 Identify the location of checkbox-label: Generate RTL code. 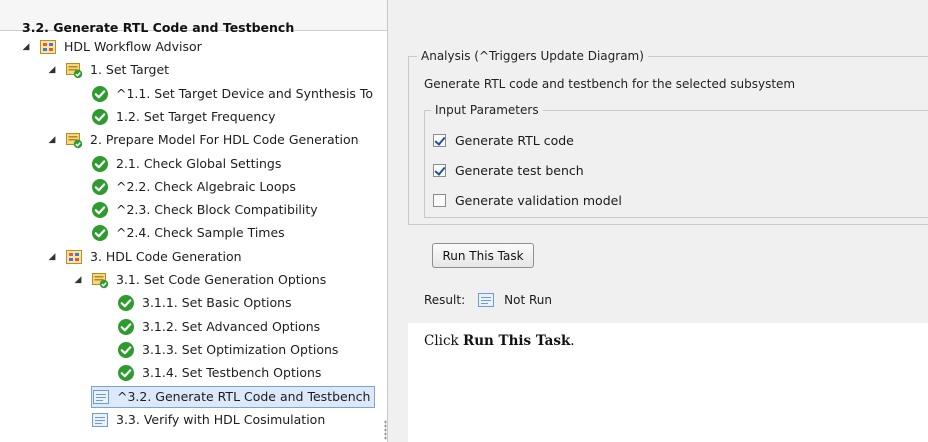
(514, 140).